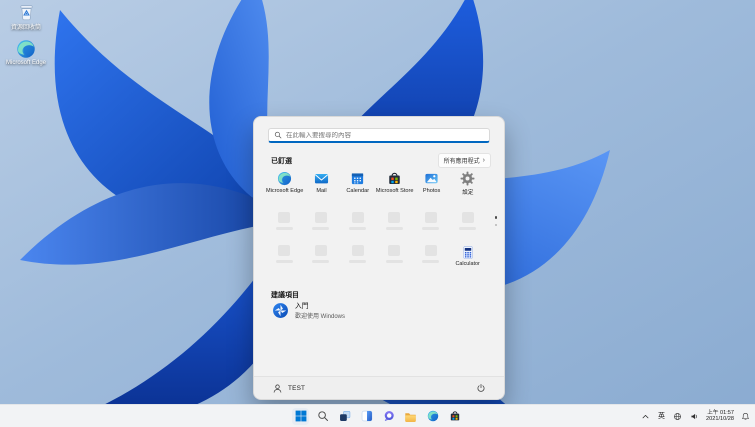  I want to click on person-icon, so click(277, 388).